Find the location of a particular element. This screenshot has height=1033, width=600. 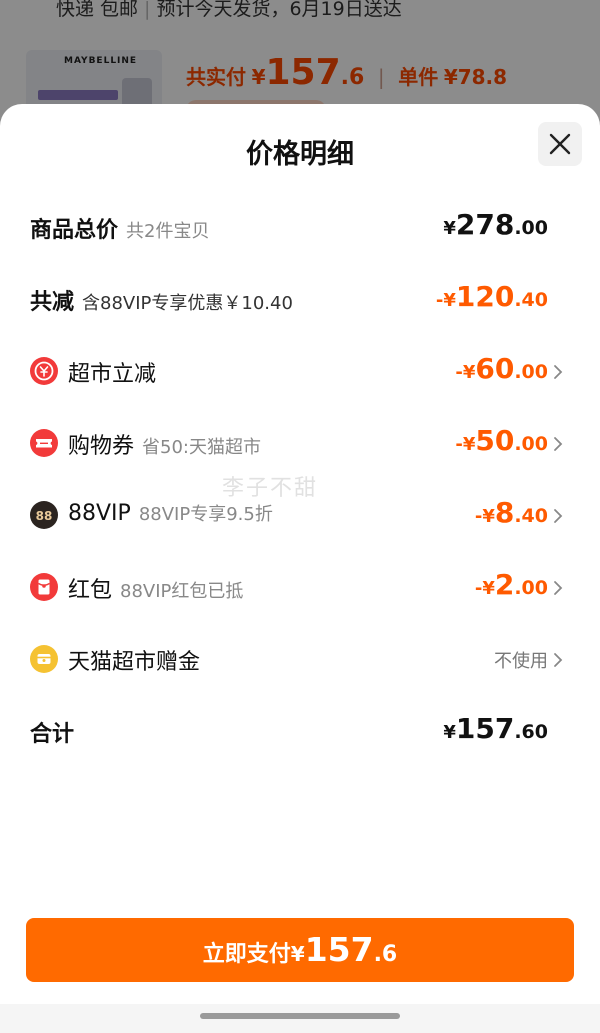

svg-text: 88 is located at coordinates (44, 516).